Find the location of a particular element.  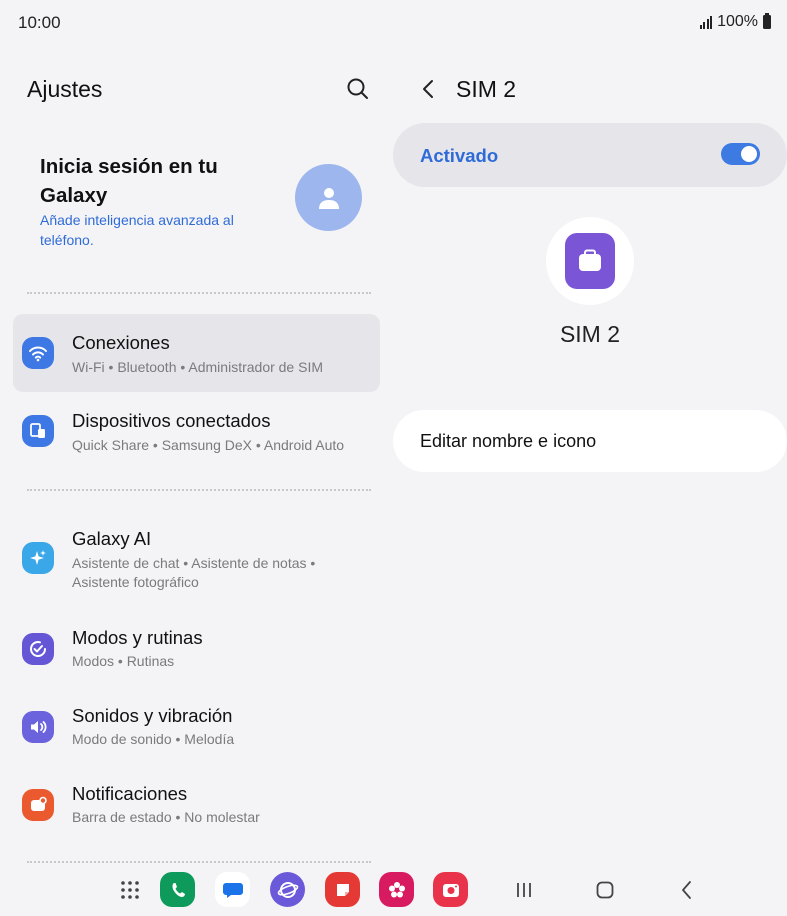

messages-app is located at coordinates (232, 889).